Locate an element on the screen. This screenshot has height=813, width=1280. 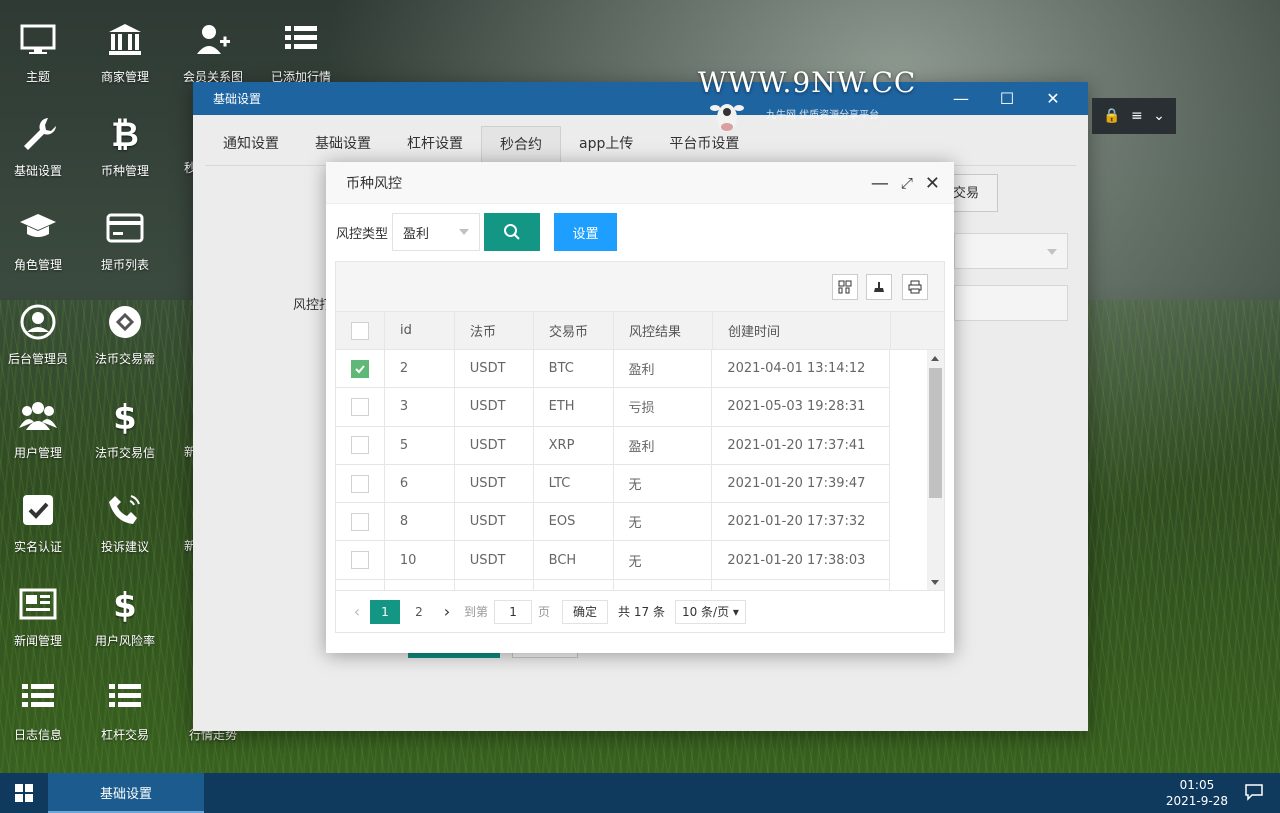
check-icon is located at coordinates (360, 369).